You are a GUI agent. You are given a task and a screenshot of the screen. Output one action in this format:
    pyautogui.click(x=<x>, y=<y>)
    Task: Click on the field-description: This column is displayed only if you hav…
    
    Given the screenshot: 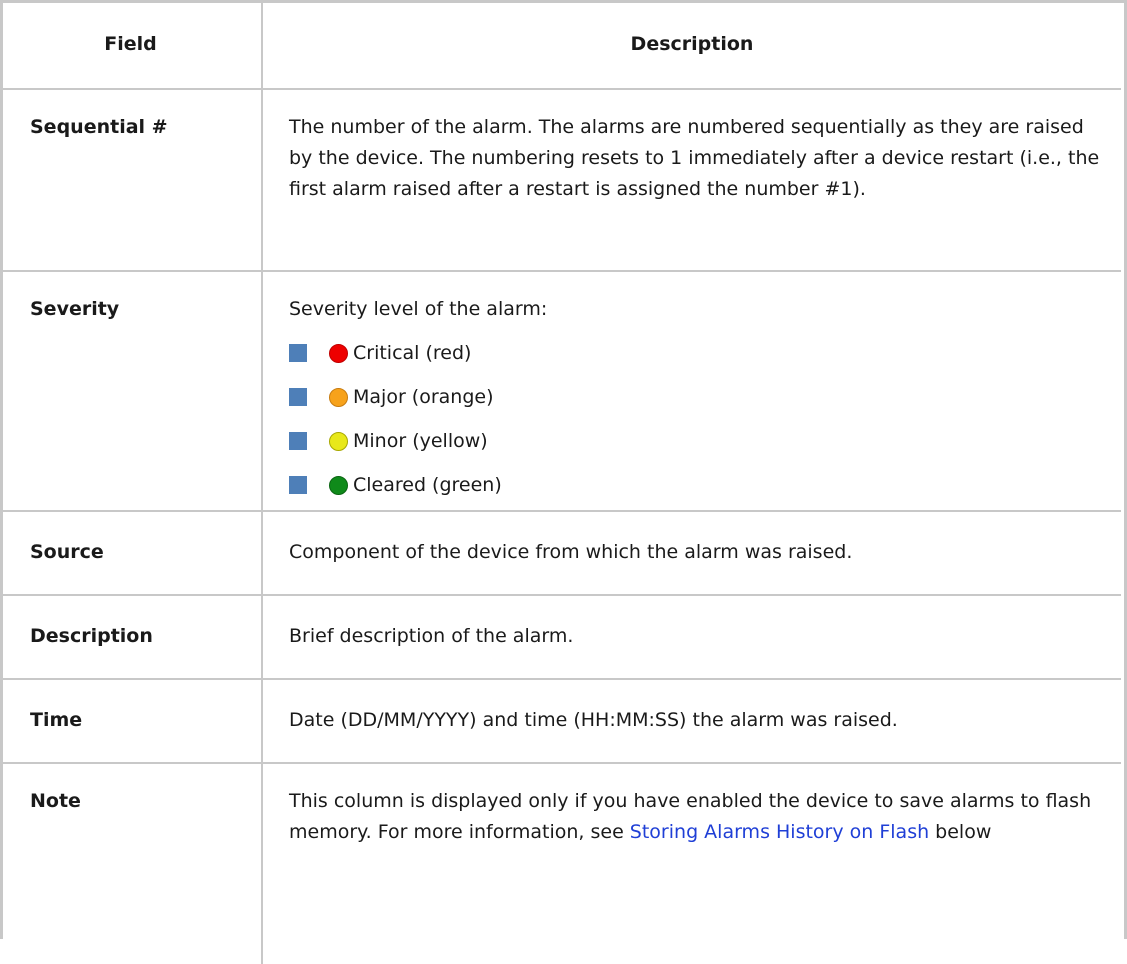 What is the action you would take?
    pyautogui.click(x=695, y=806)
    